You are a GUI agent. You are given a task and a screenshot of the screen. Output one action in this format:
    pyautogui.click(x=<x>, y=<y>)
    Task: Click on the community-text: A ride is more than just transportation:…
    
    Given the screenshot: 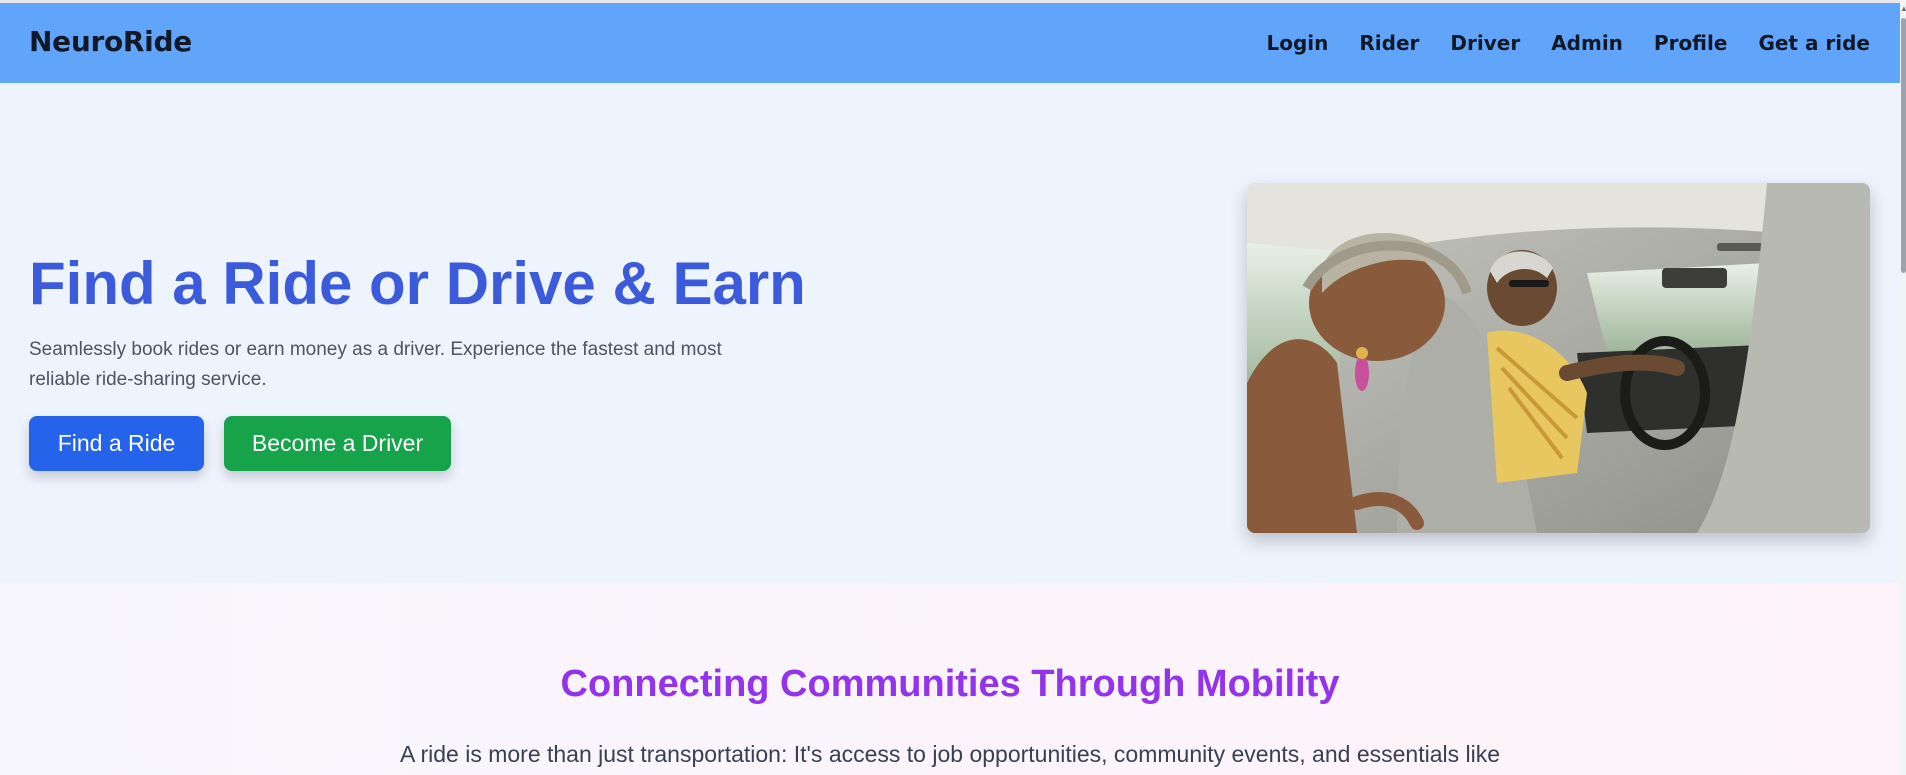 What is the action you would take?
    pyautogui.click(x=950, y=754)
    